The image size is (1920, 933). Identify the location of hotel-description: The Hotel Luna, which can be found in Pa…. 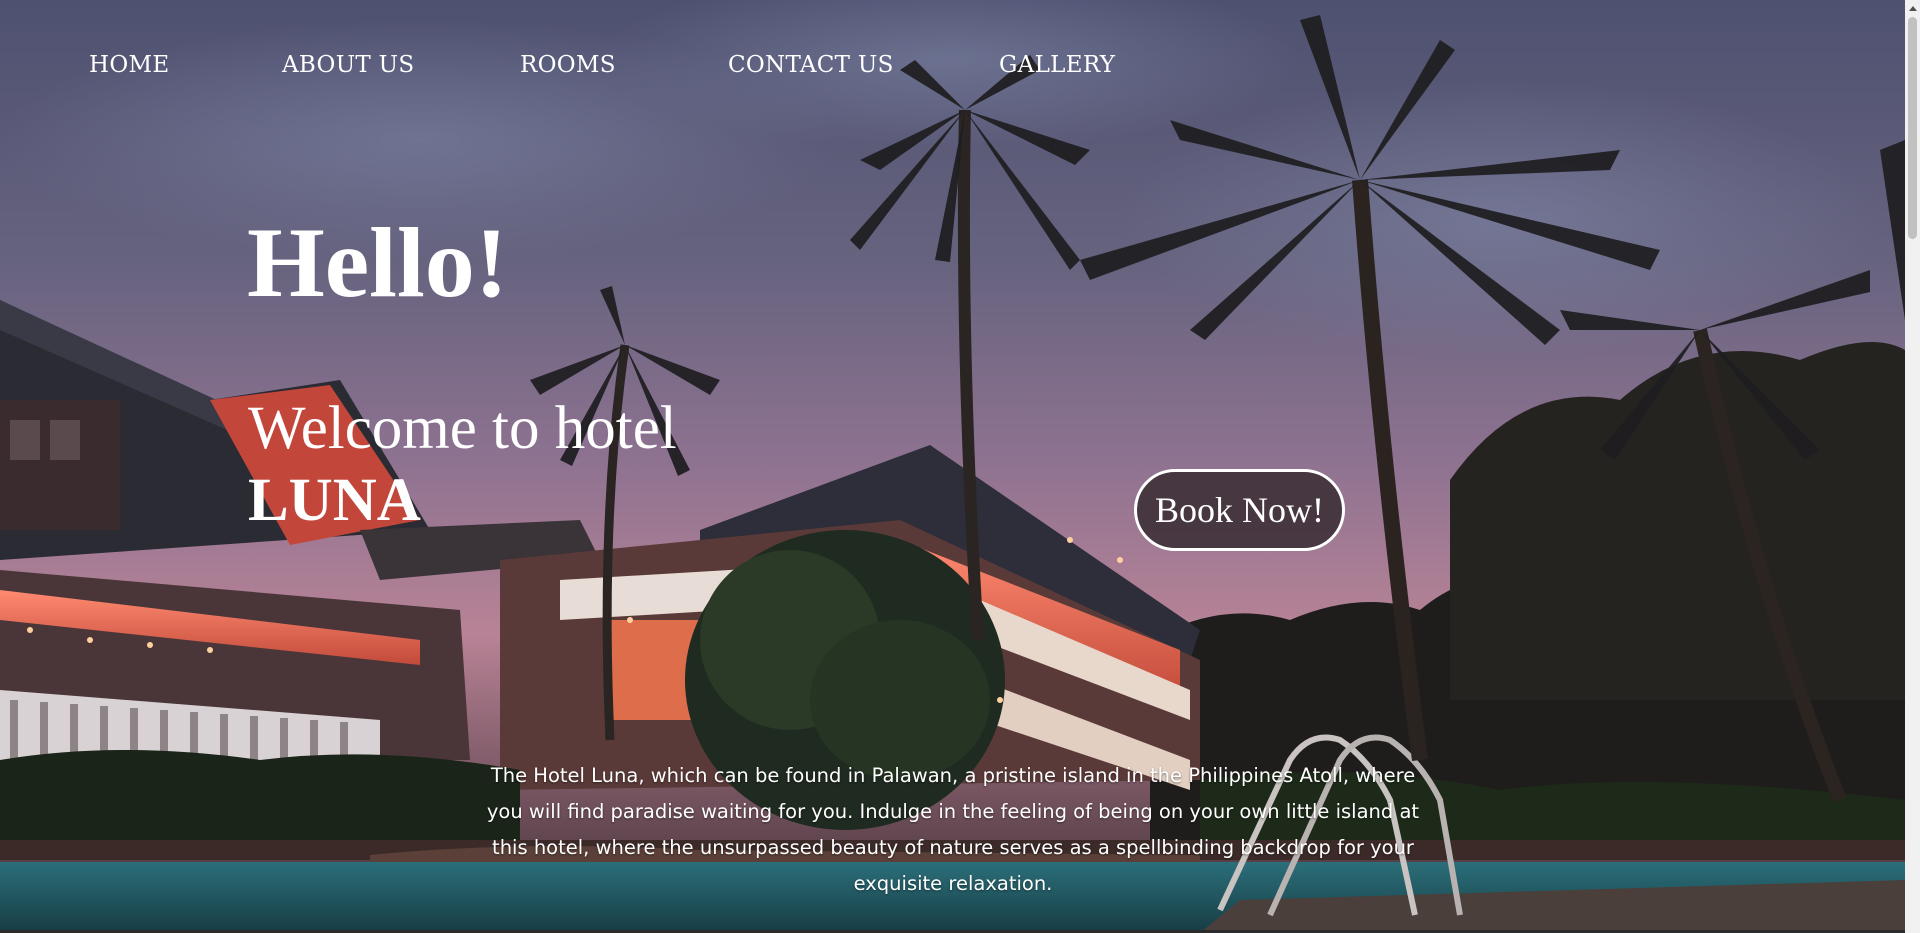
(953, 829).